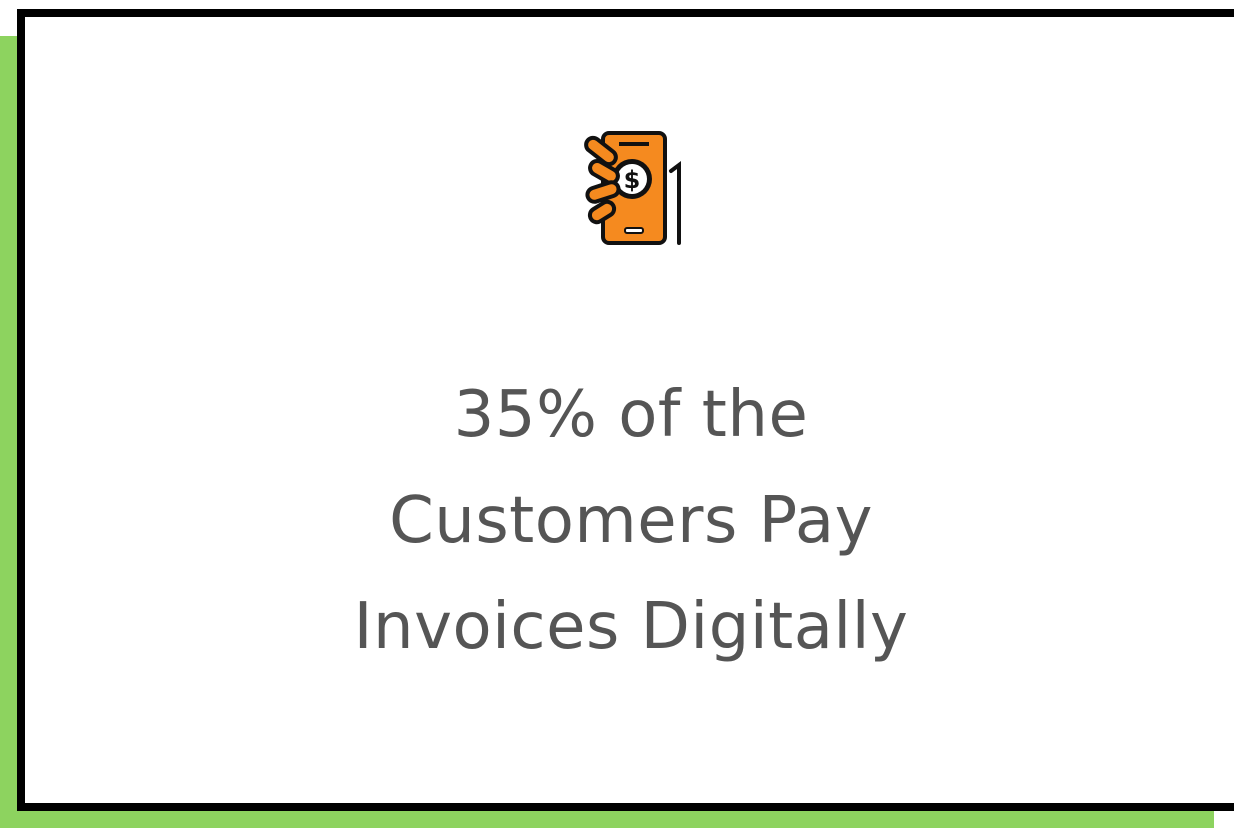  I want to click on hand-holding-phone-dollar-icon: $, so click(634, 189).